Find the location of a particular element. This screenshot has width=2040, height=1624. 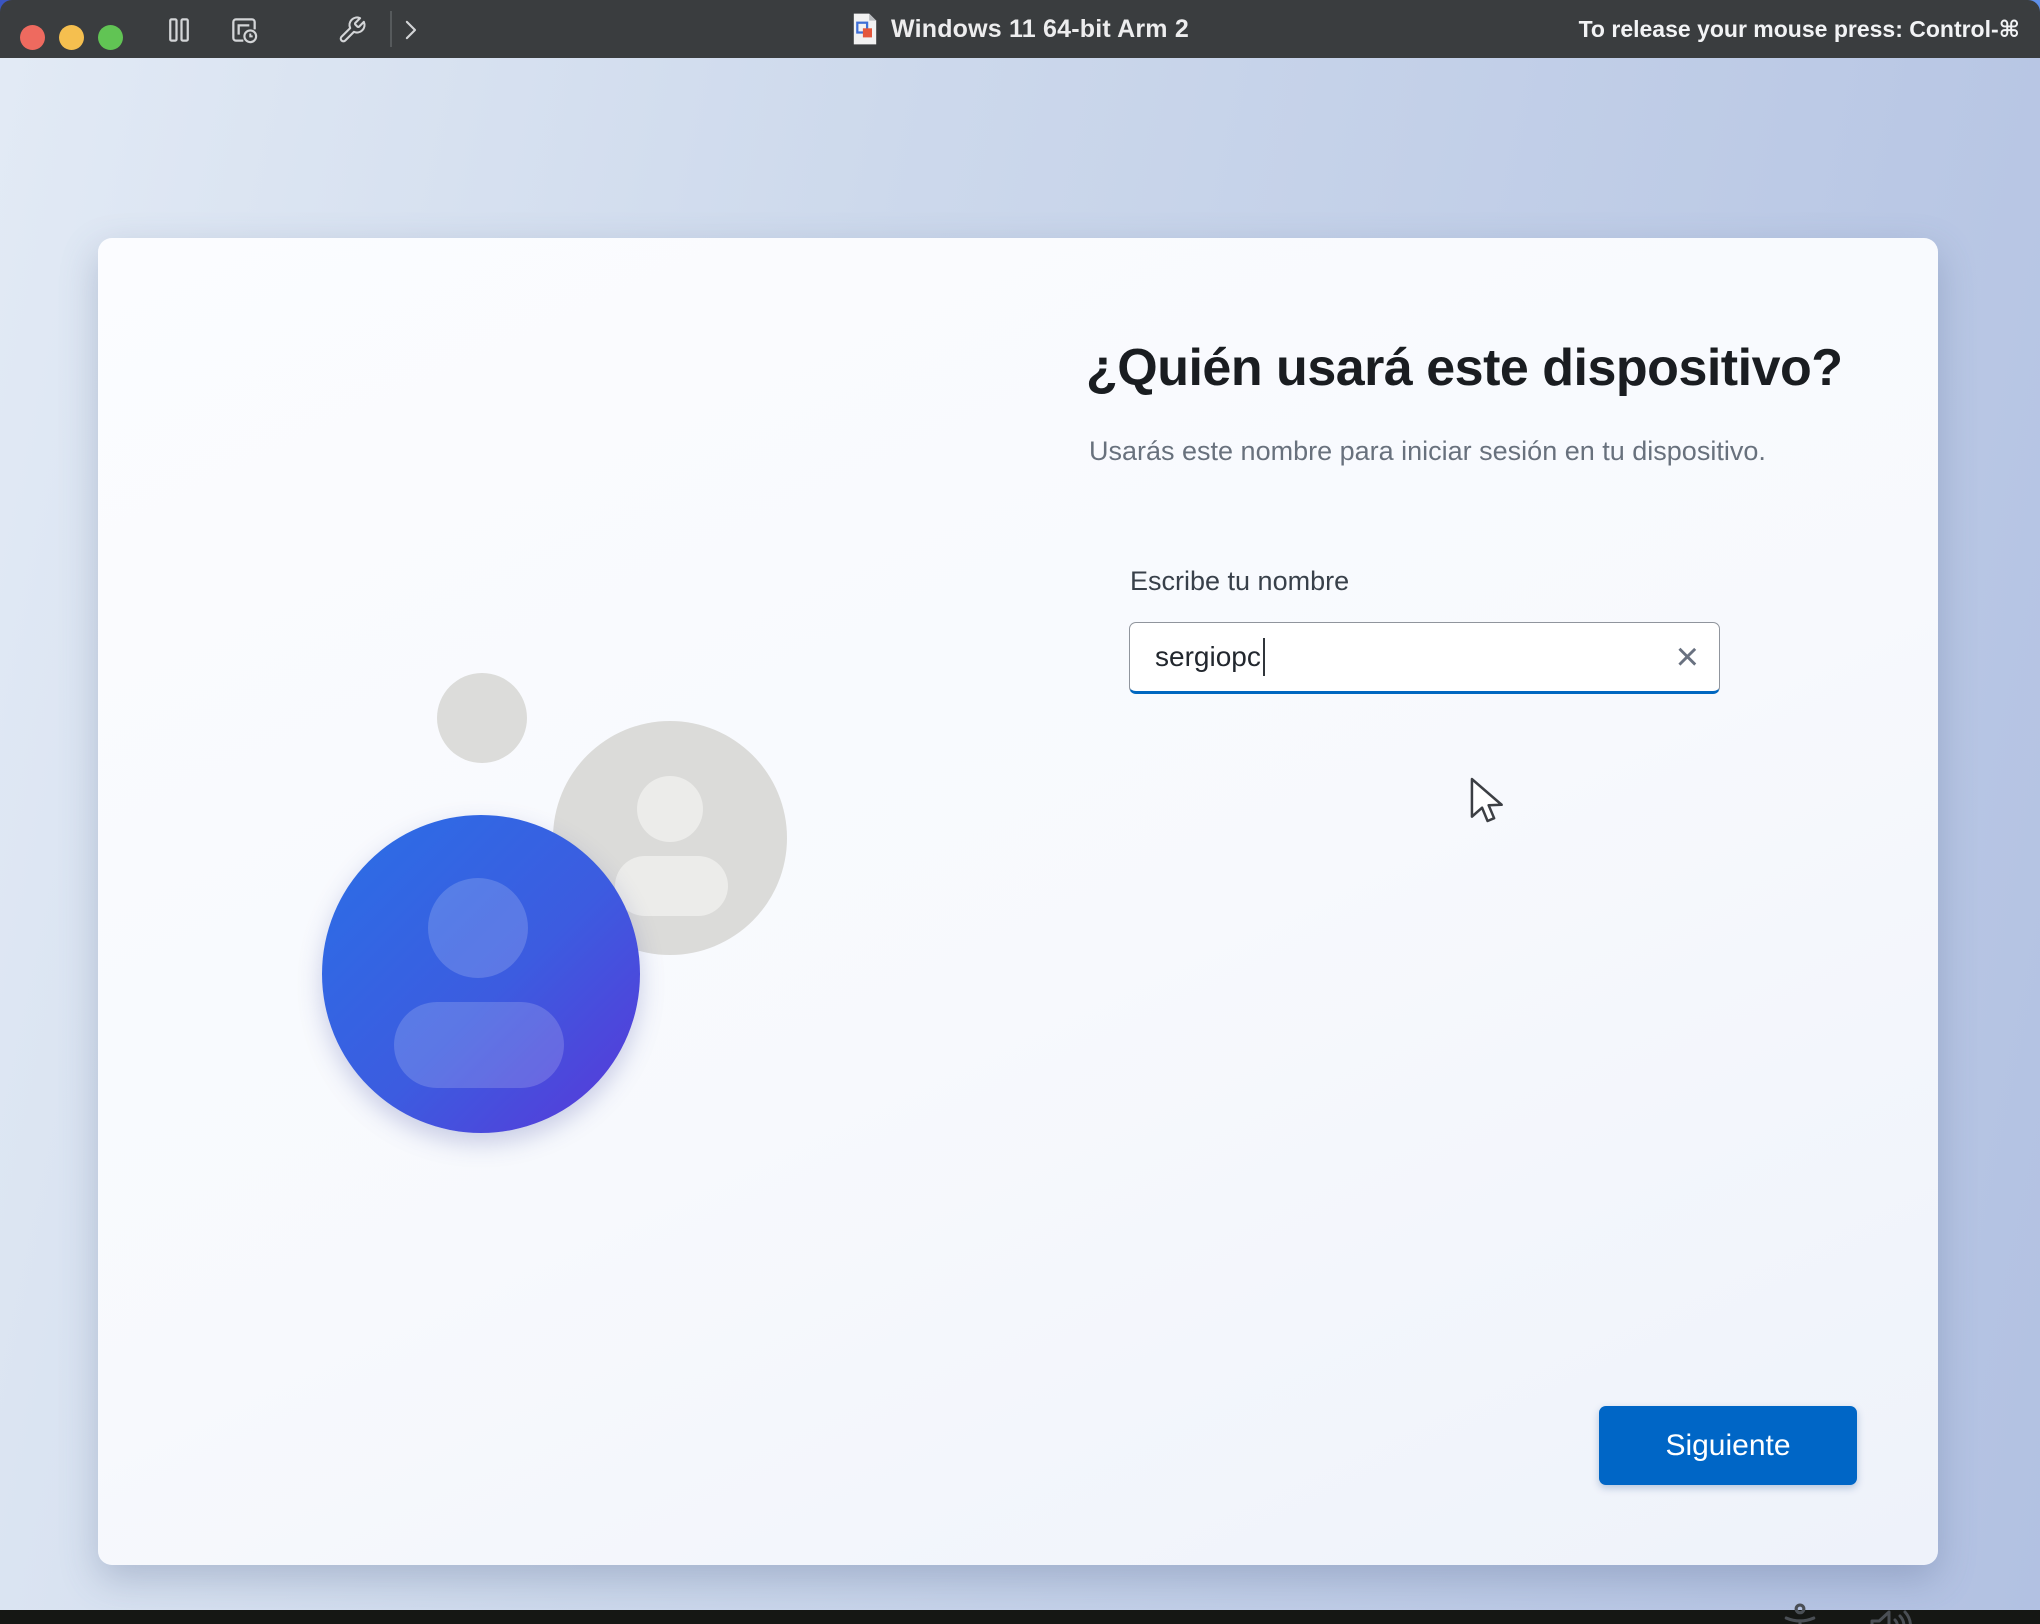

avatar-blue-body is located at coordinates (479, 1045).